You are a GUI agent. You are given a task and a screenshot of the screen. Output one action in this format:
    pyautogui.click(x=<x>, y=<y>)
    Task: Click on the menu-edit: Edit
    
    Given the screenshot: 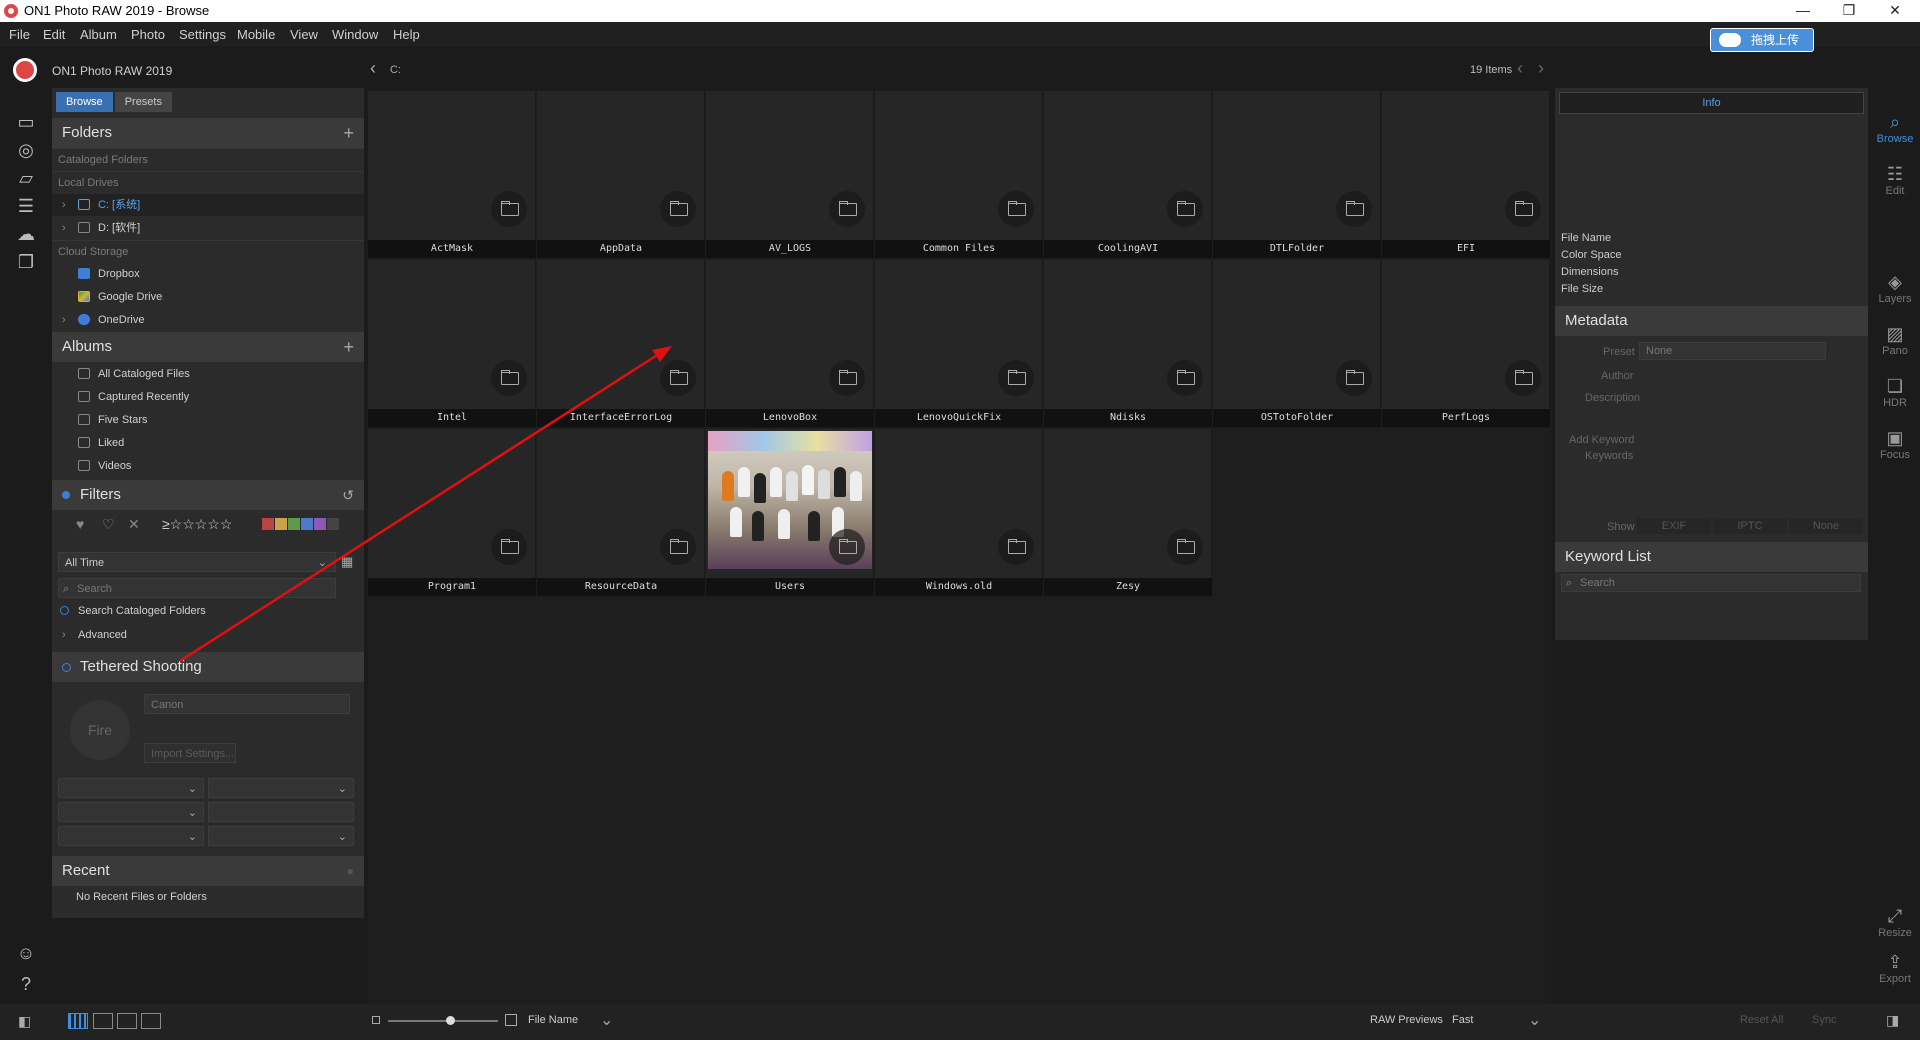 What is the action you would take?
    pyautogui.click(x=54, y=34)
    